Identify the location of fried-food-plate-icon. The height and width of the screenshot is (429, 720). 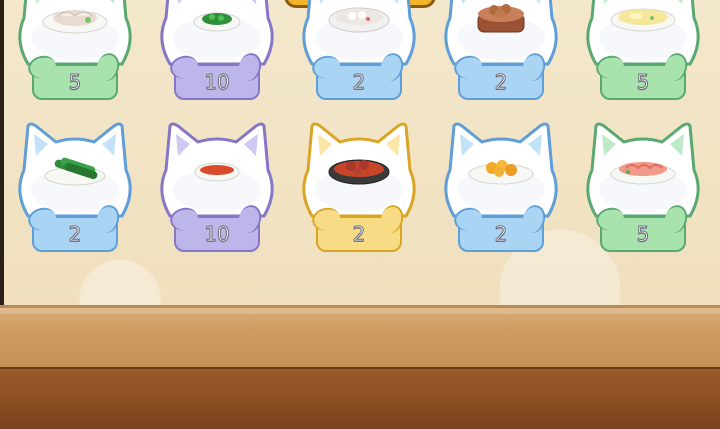
(501, 170).